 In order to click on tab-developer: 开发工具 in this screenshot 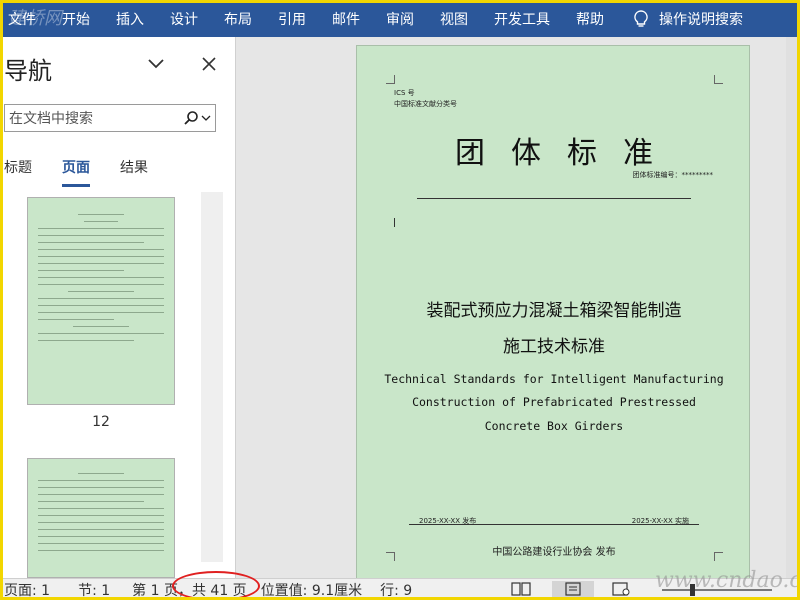, I will do `click(522, 19)`.